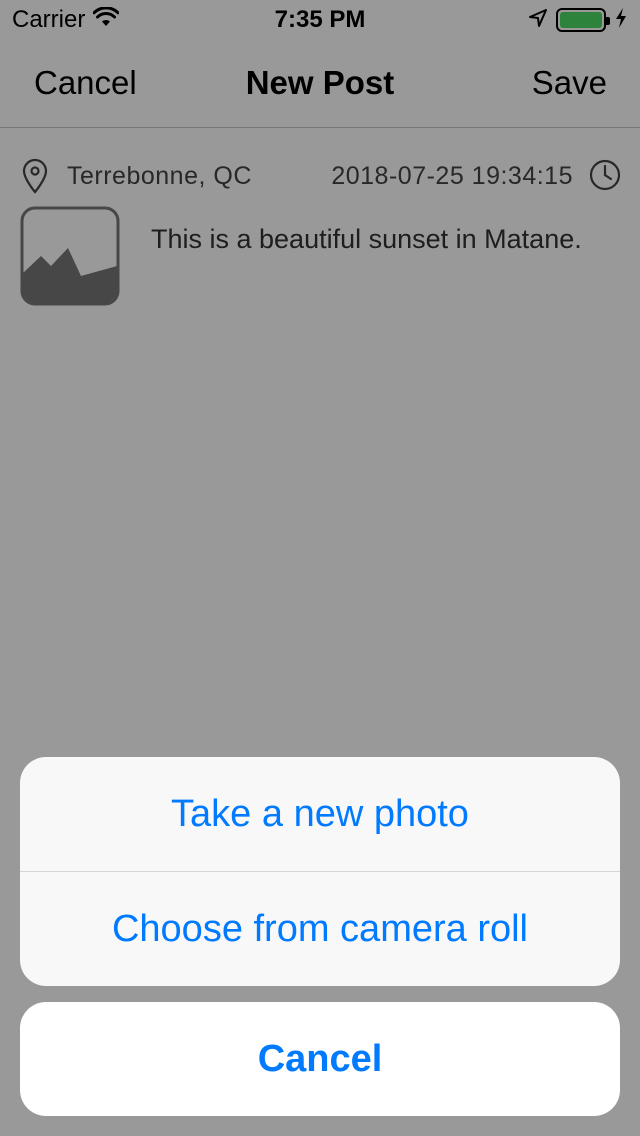 This screenshot has width=640, height=1136. Describe the element at coordinates (320, 929) in the screenshot. I see `choose-from-camera-roll-button: Choose from camera roll` at that location.